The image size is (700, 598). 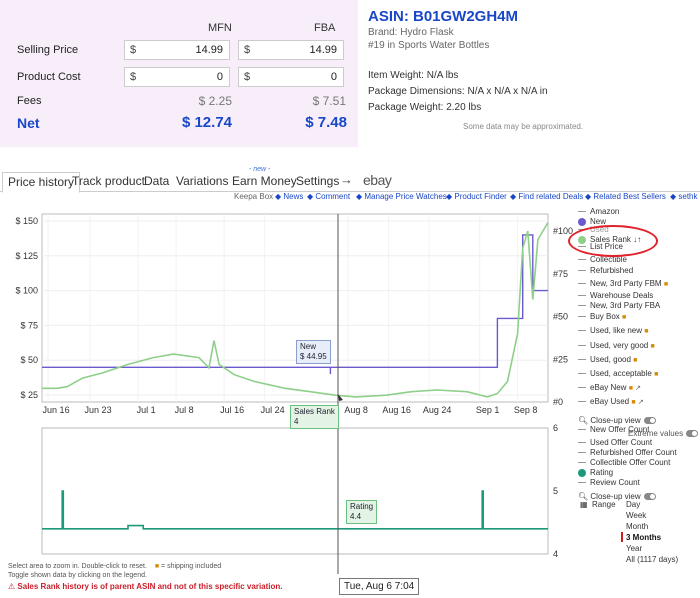 I want to click on legend-label: Amazon, so click(x=605, y=211).